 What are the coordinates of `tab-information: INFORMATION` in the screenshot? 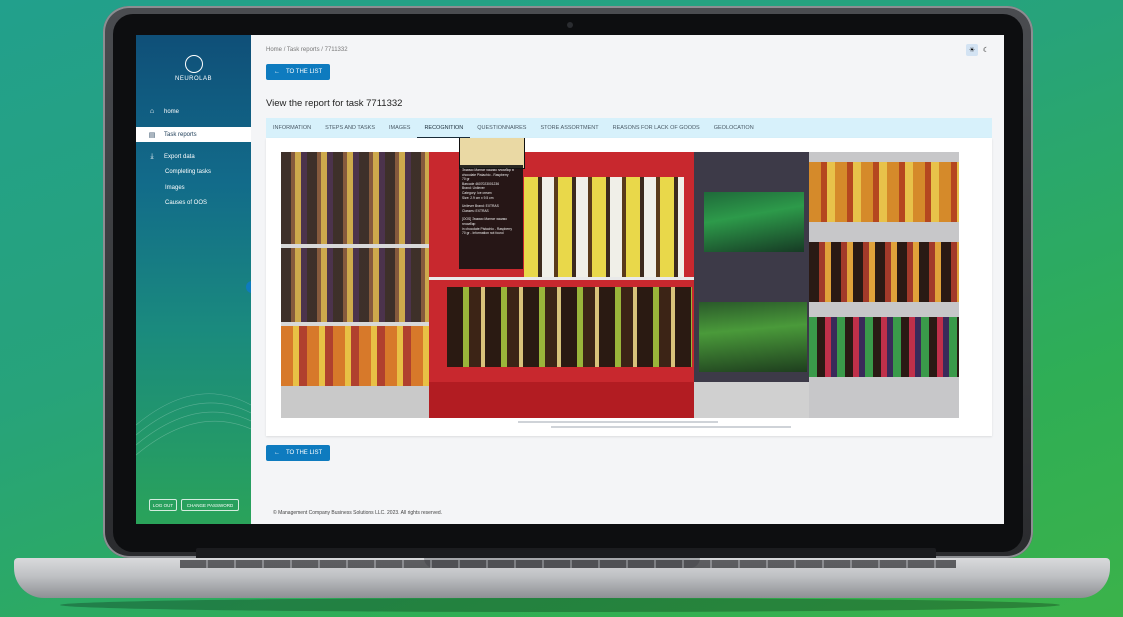 It's located at (292, 128).